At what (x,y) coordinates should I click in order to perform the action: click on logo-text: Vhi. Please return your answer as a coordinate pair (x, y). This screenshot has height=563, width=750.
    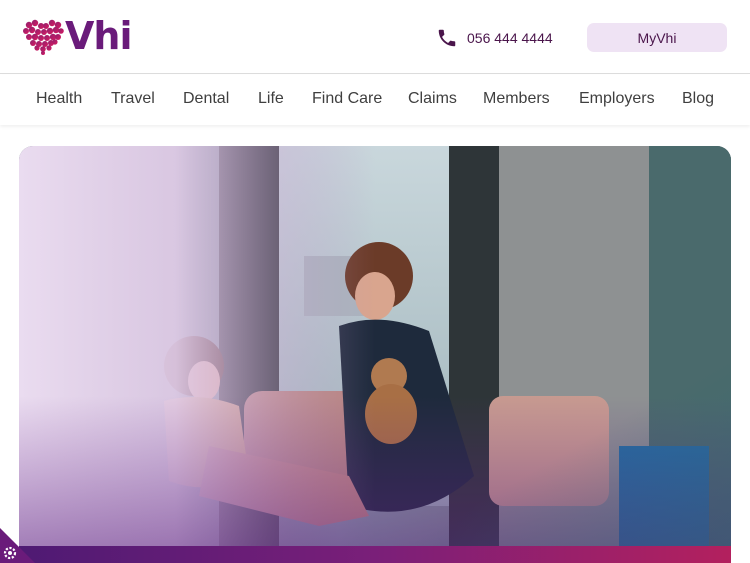
    Looking at the image, I should click on (98, 36).